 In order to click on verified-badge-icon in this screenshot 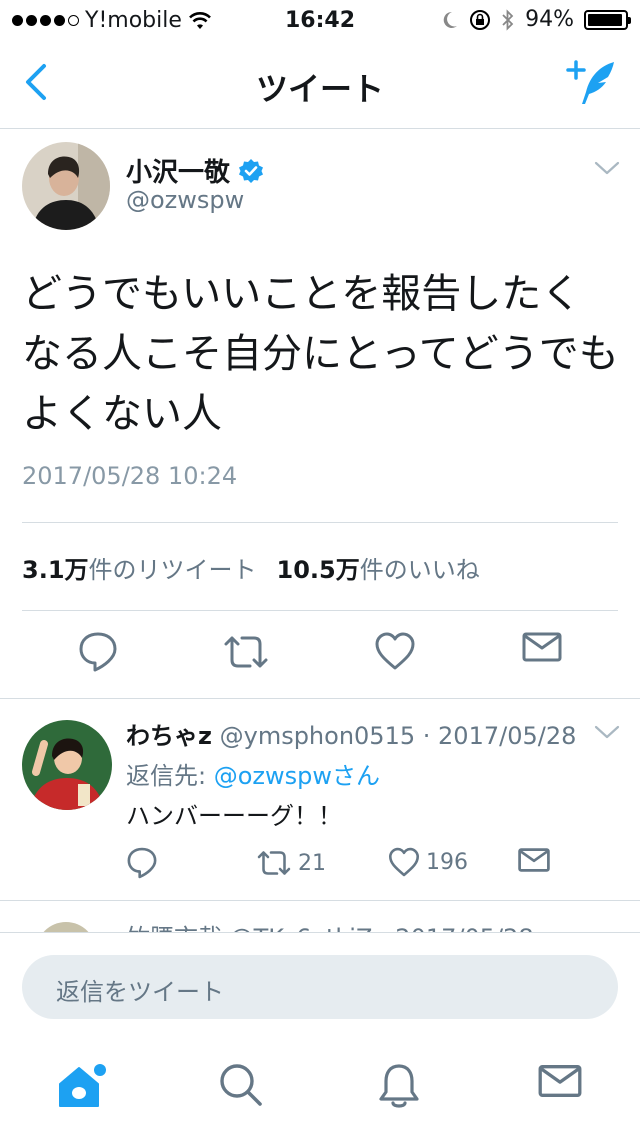, I will do `click(251, 170)`.